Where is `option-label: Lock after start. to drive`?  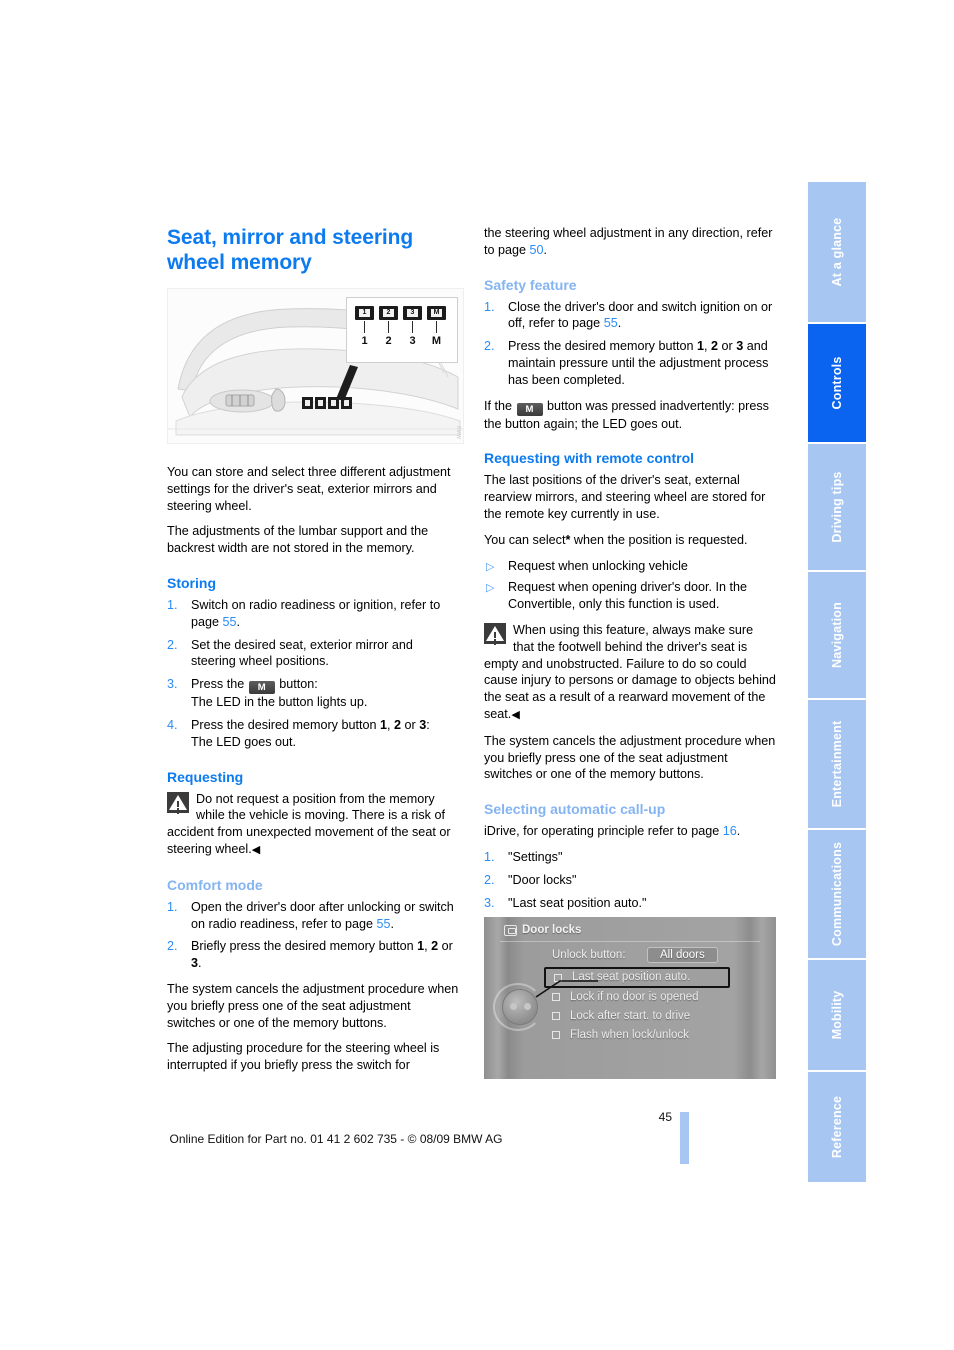
option-label: Lock after start. to drive is located at coordinates (630, 1016).